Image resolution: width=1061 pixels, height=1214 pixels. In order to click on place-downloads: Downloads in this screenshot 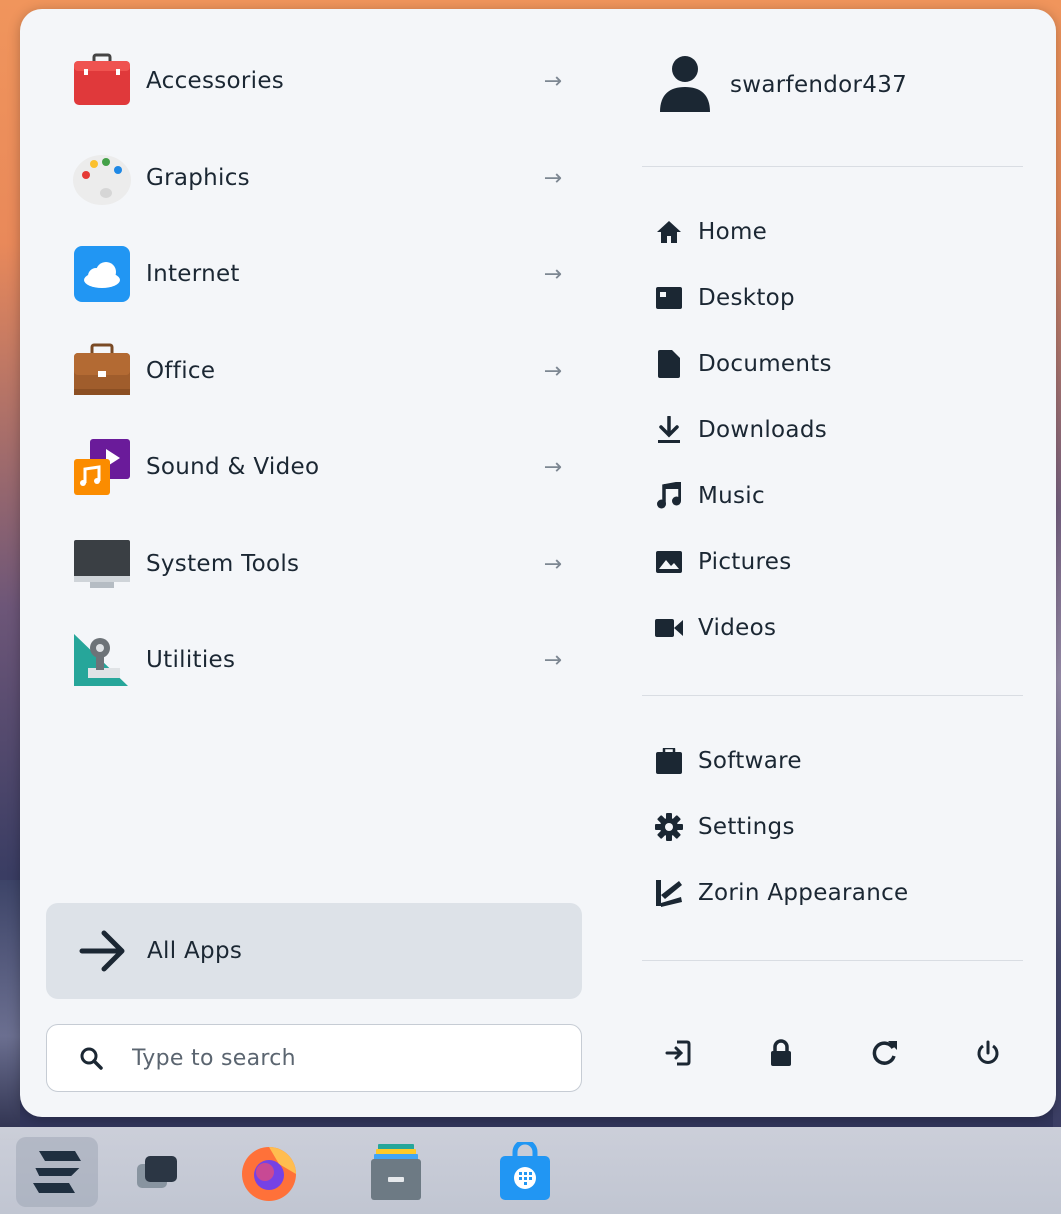, I will do `click(844, 430)`.